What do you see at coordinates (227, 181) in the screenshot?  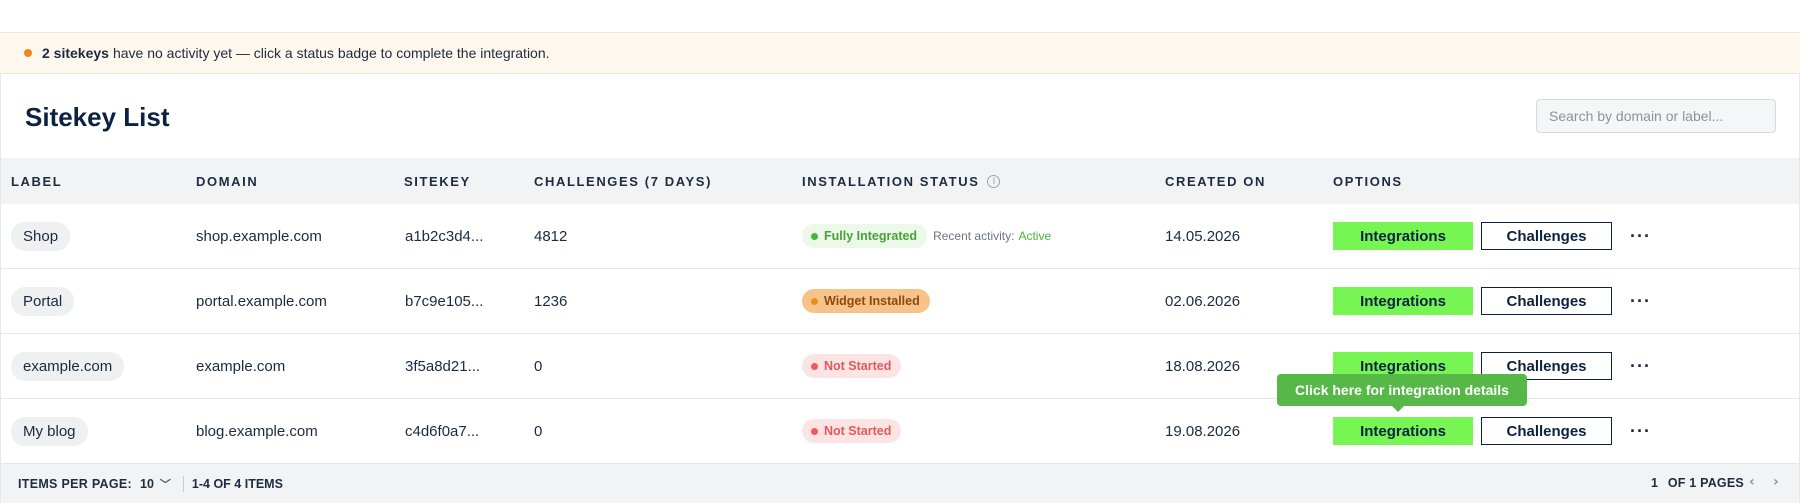 I see `column-domain: DOMAIN` at bounding box center [227, 181].